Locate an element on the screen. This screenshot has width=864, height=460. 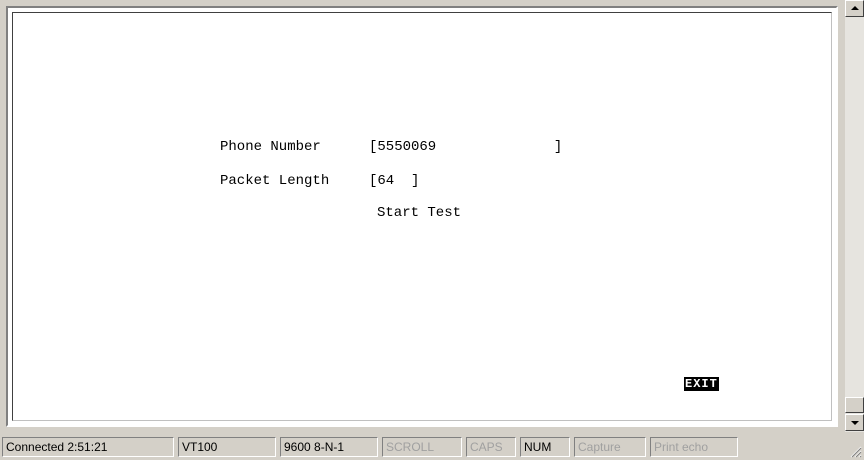
resize-grip-icon is located at coordinates (856, 452).